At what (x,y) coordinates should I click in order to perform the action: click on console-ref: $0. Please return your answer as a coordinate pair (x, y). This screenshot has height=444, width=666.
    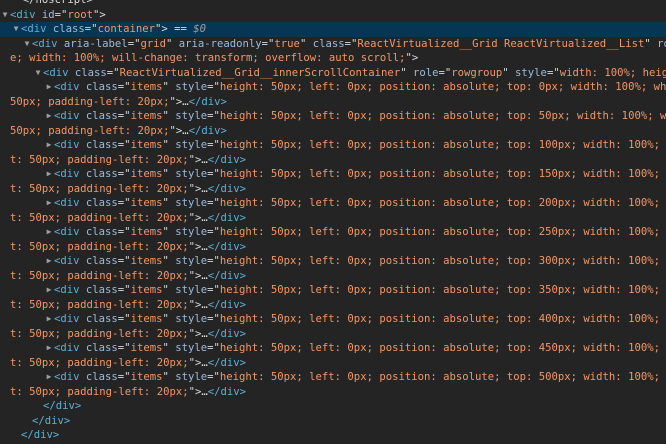
    Looking at the image, I should click on (200, 29).